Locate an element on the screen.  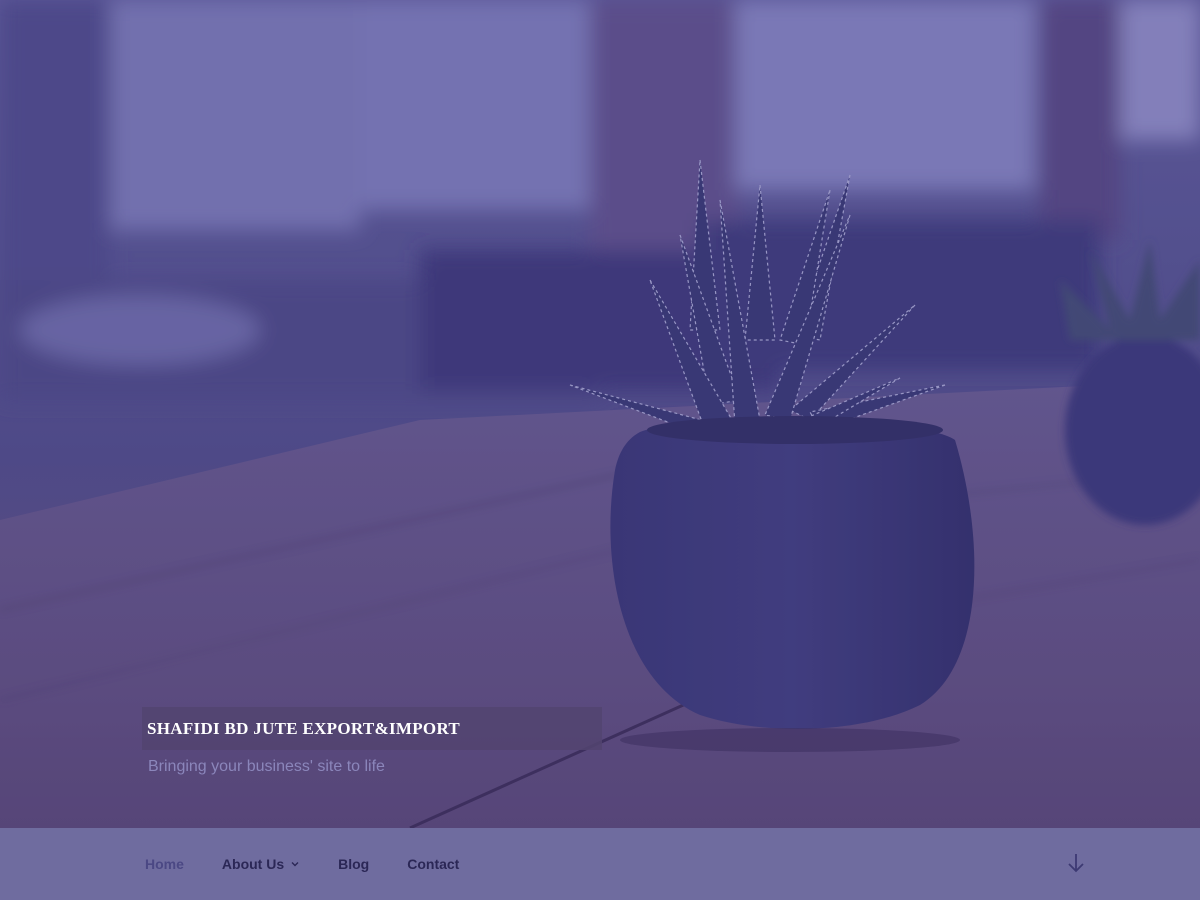
nav-item-label: Contact is located at coordinates (433, 864).